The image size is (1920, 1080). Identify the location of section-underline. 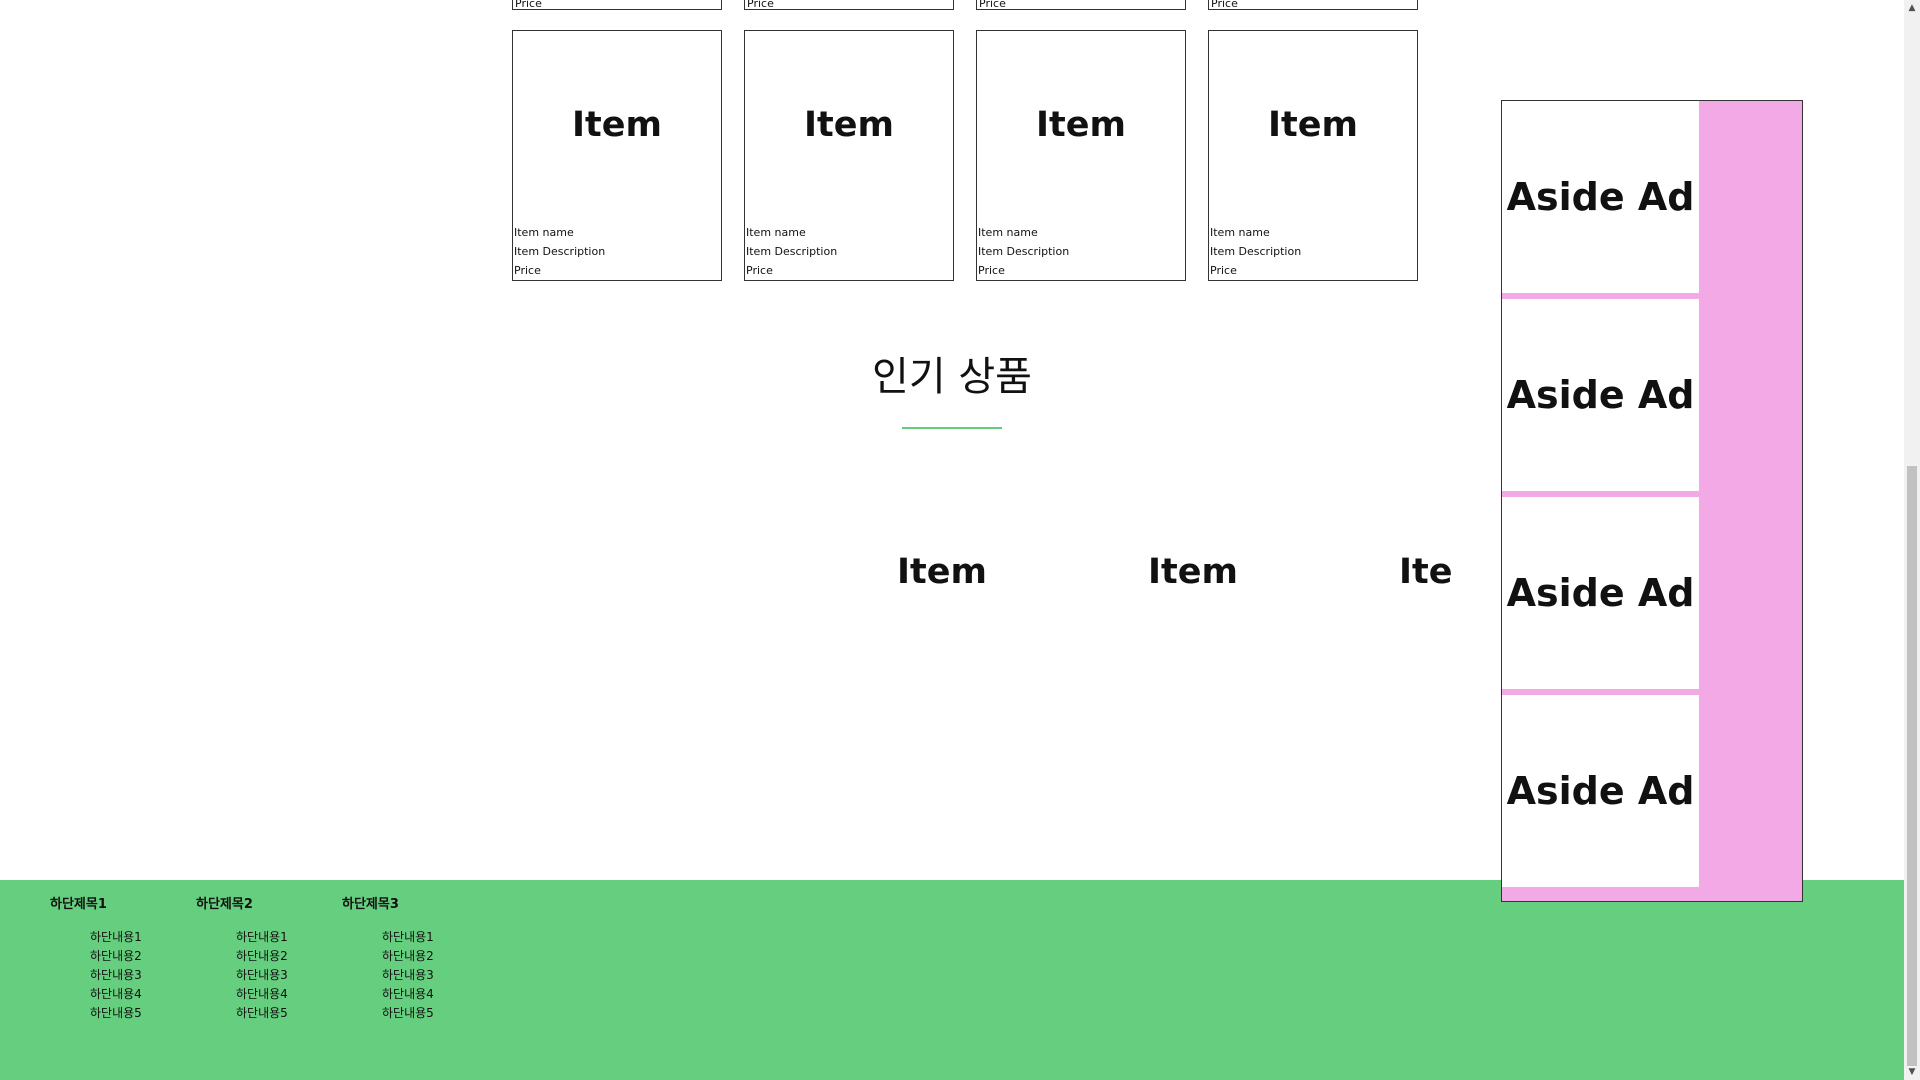
(952, 428).